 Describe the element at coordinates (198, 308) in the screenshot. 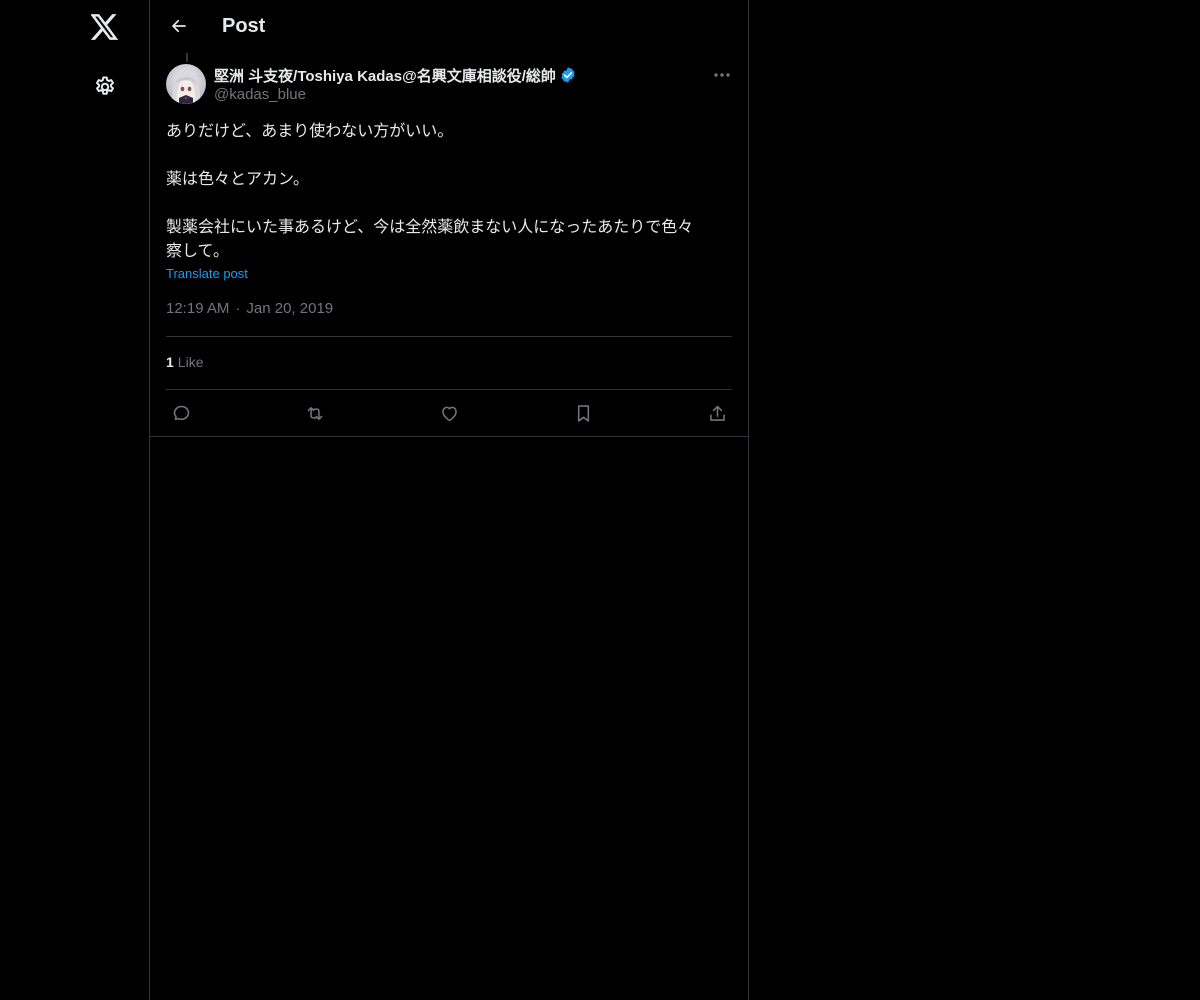

I see `post-time: 12:19 AM` at that location.